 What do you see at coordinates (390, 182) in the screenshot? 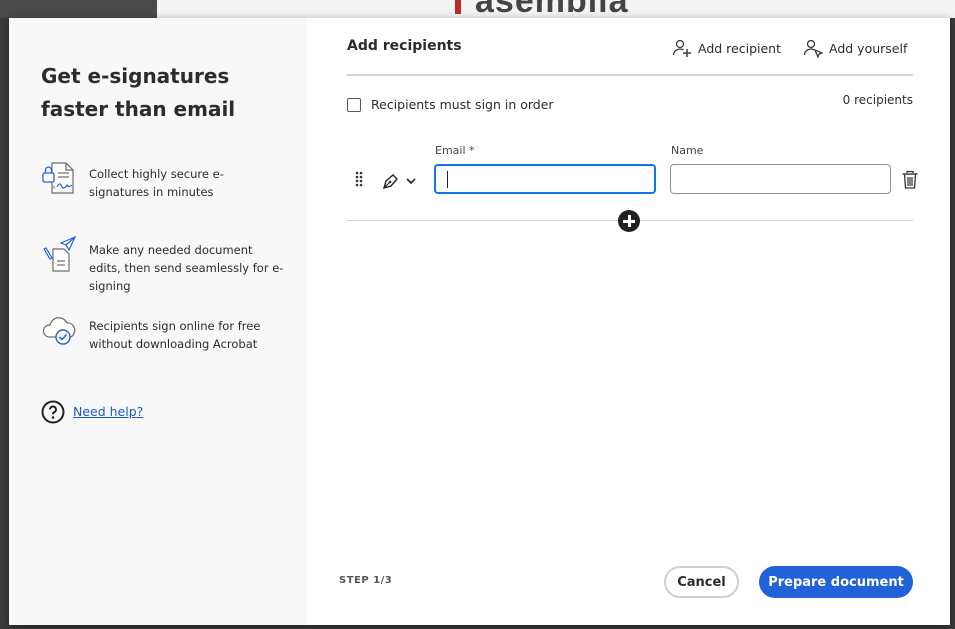
I see `pen-icon` at bounding box center [390, 182].